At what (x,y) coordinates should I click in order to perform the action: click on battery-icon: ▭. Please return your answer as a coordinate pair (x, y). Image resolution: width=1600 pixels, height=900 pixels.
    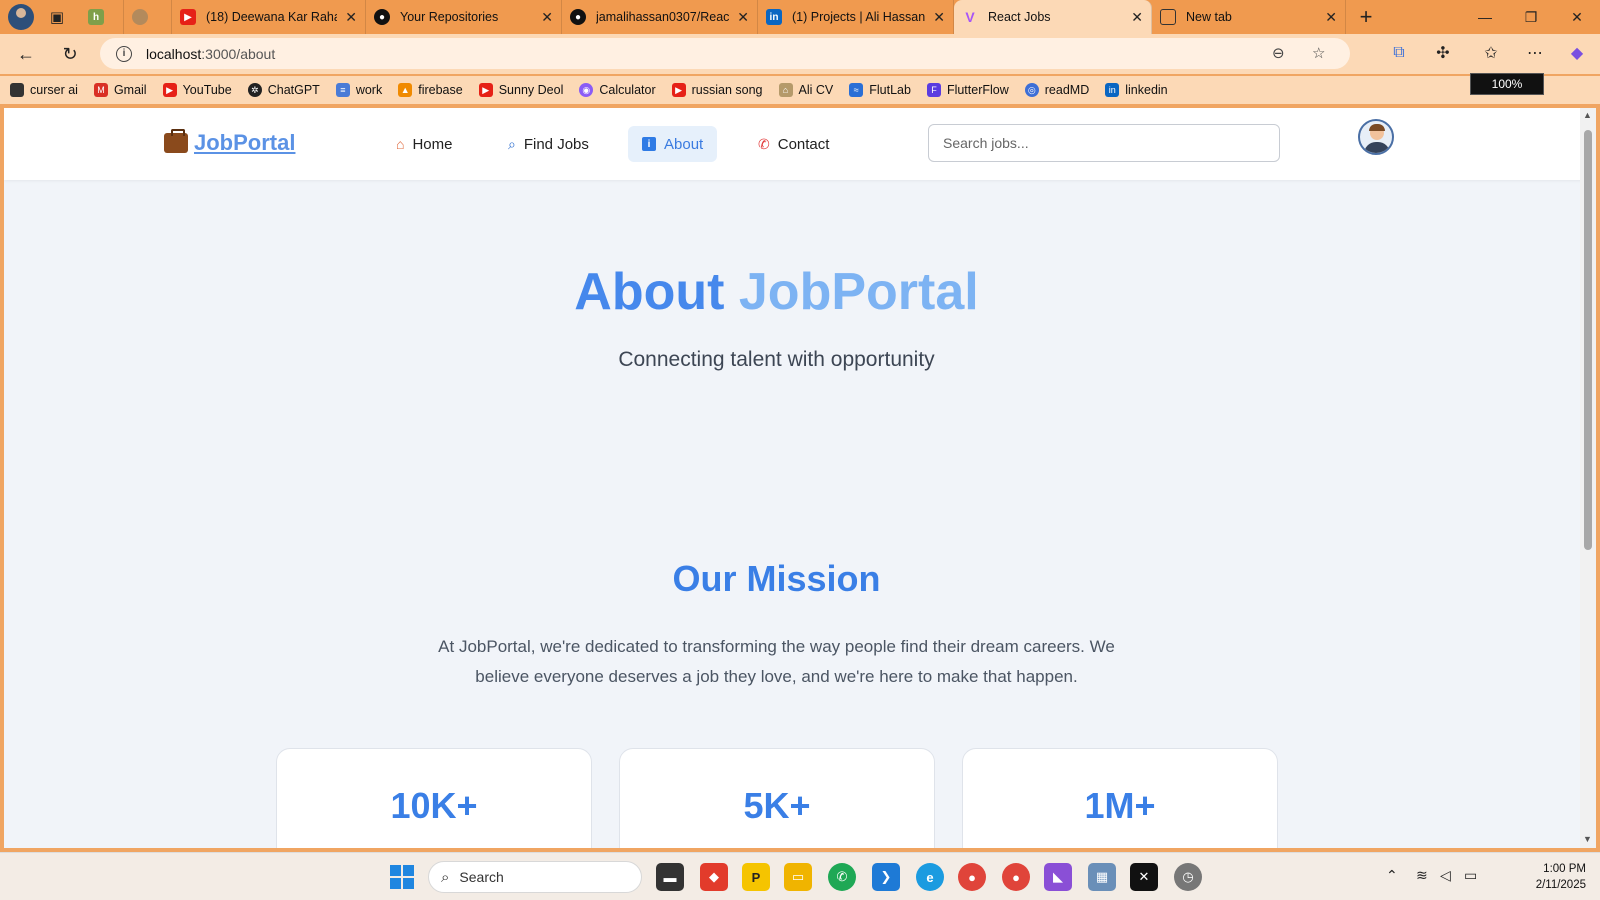
    Looking at the image, I should click on (1470, 875).